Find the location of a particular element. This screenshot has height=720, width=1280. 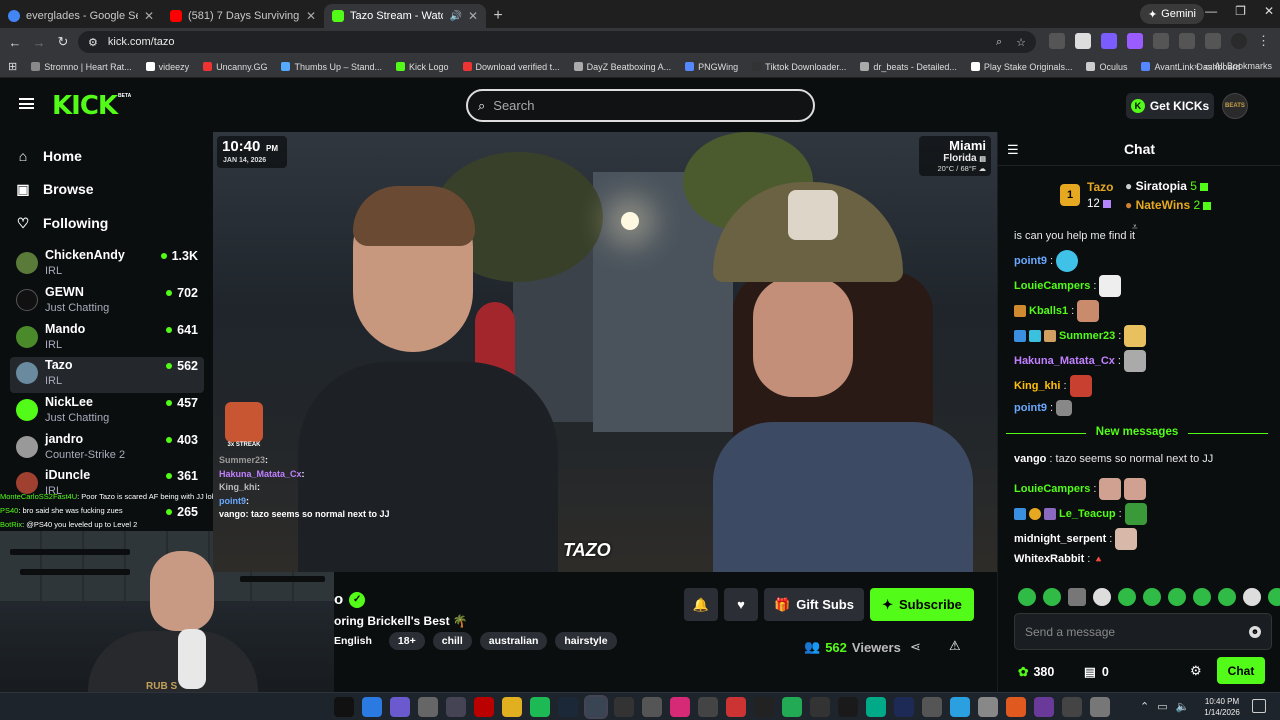

tag-chill: chill is located at coordinates (452, 641).